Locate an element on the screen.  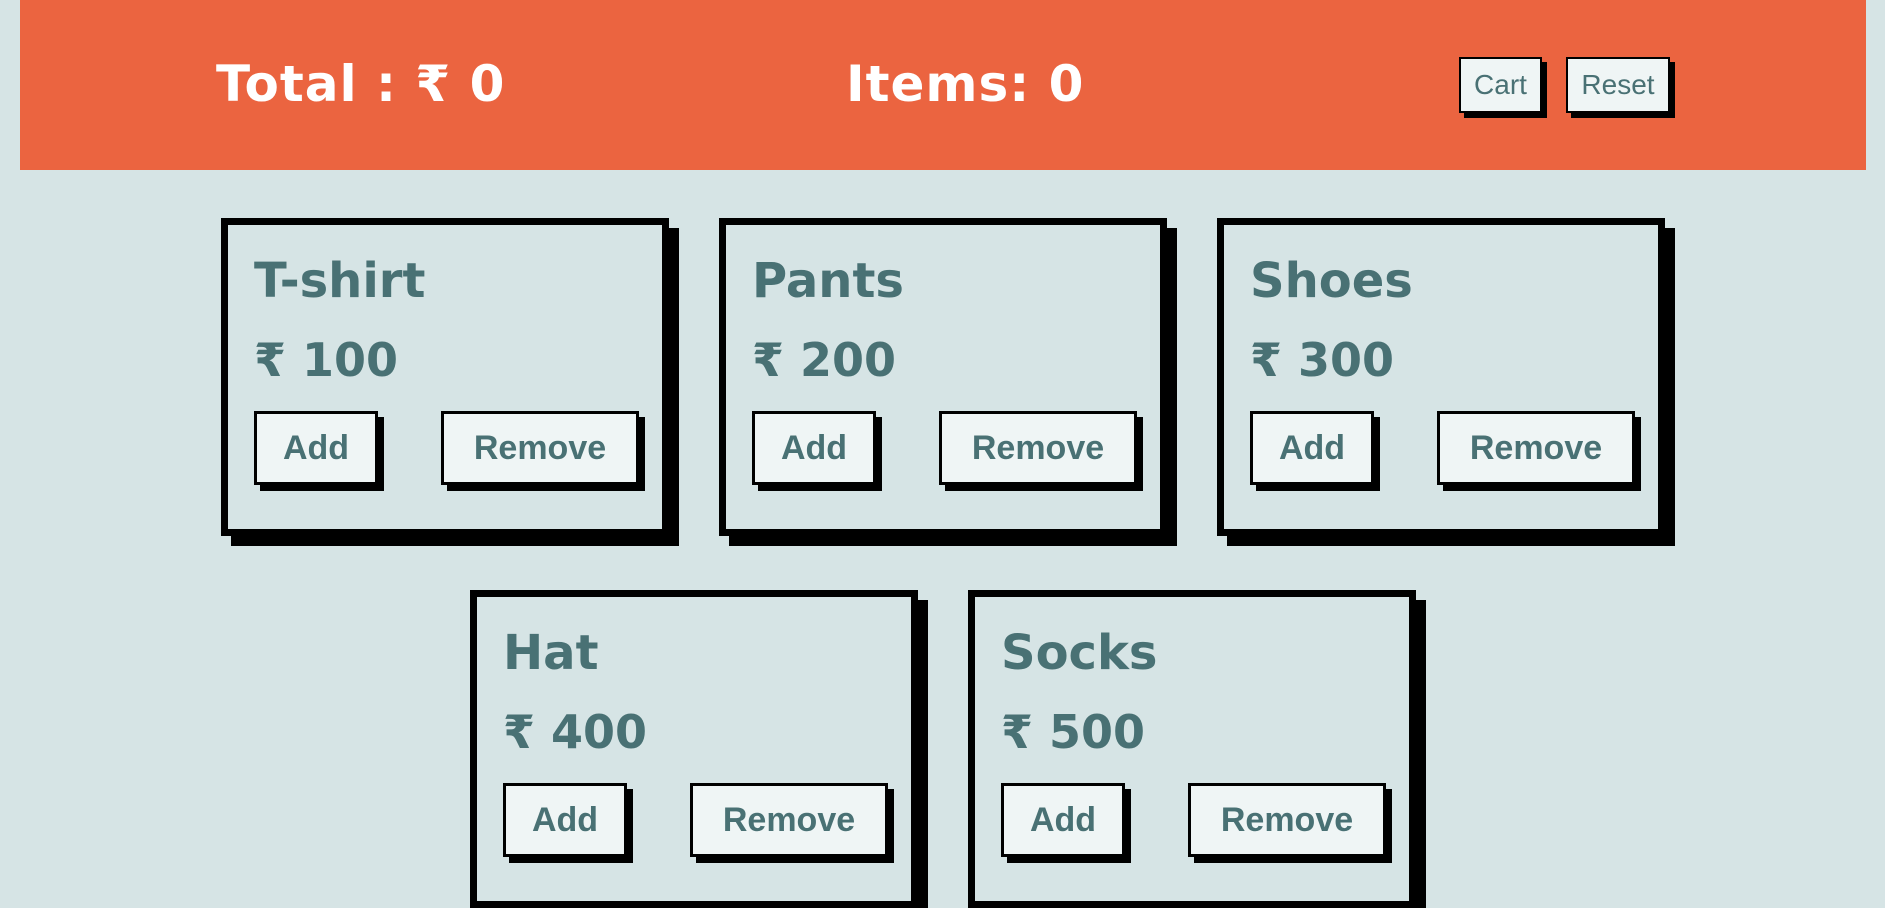
product-card-socks: Socks ₹ 500 Add Remove is located at coordinates (1192, 749).